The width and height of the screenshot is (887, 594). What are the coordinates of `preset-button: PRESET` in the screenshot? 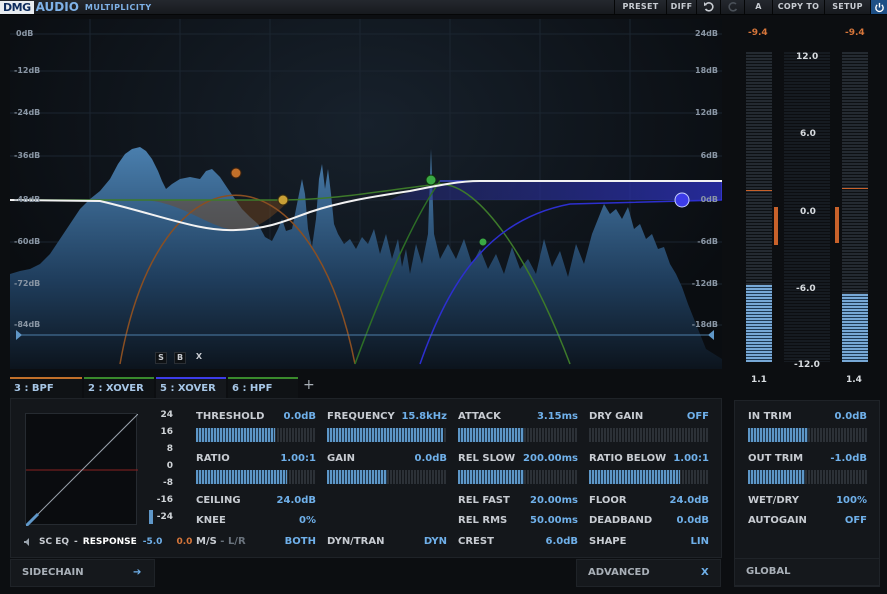 It's located at (640, 7).